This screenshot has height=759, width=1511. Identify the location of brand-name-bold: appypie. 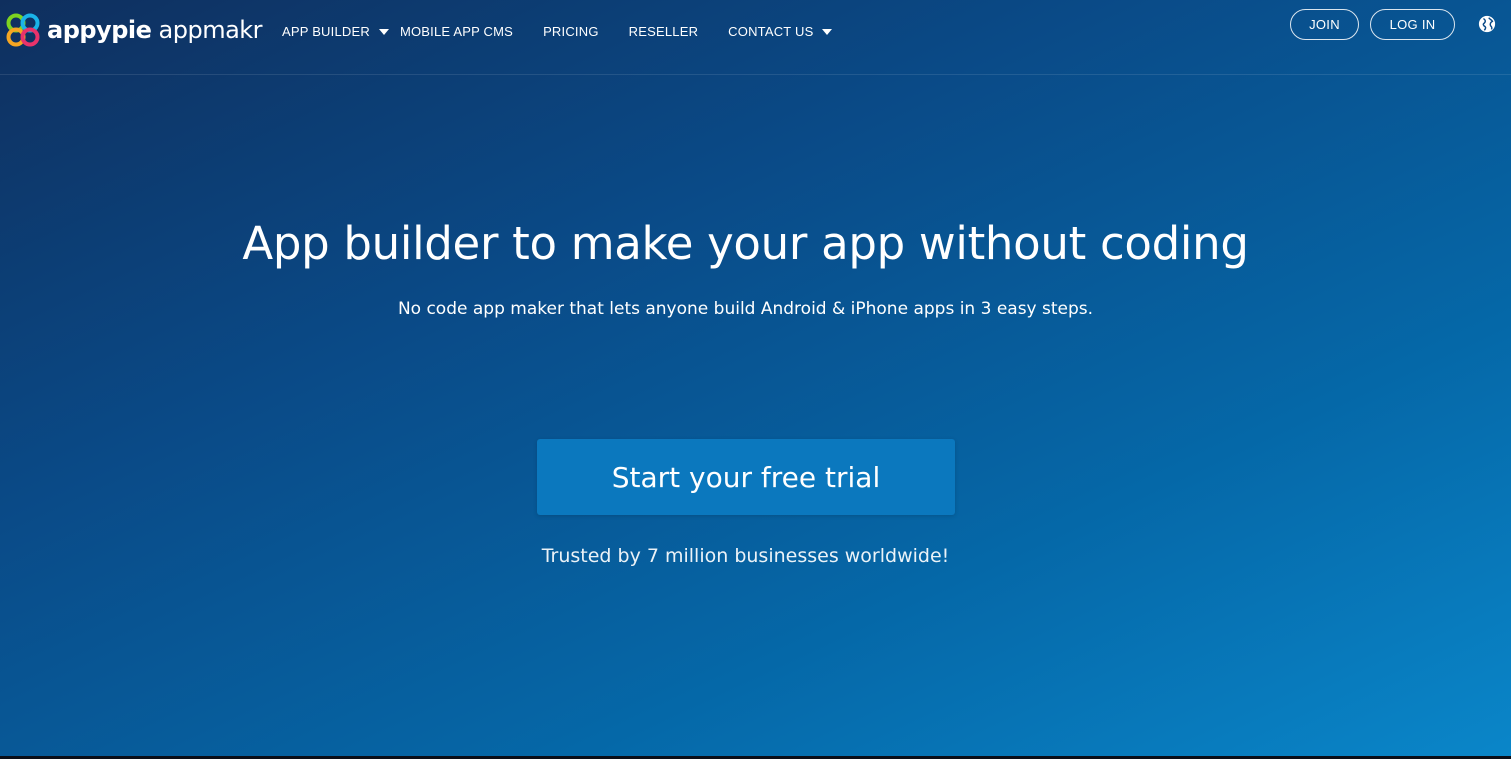
(99, 30).